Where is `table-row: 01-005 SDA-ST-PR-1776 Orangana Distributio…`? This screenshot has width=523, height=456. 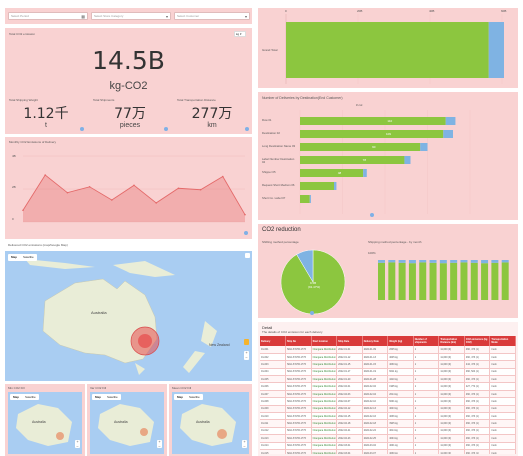 table-row: 01-005 SDA-ST-PR-1776 Orangana Distributio… is located at coordinates (388, 379).